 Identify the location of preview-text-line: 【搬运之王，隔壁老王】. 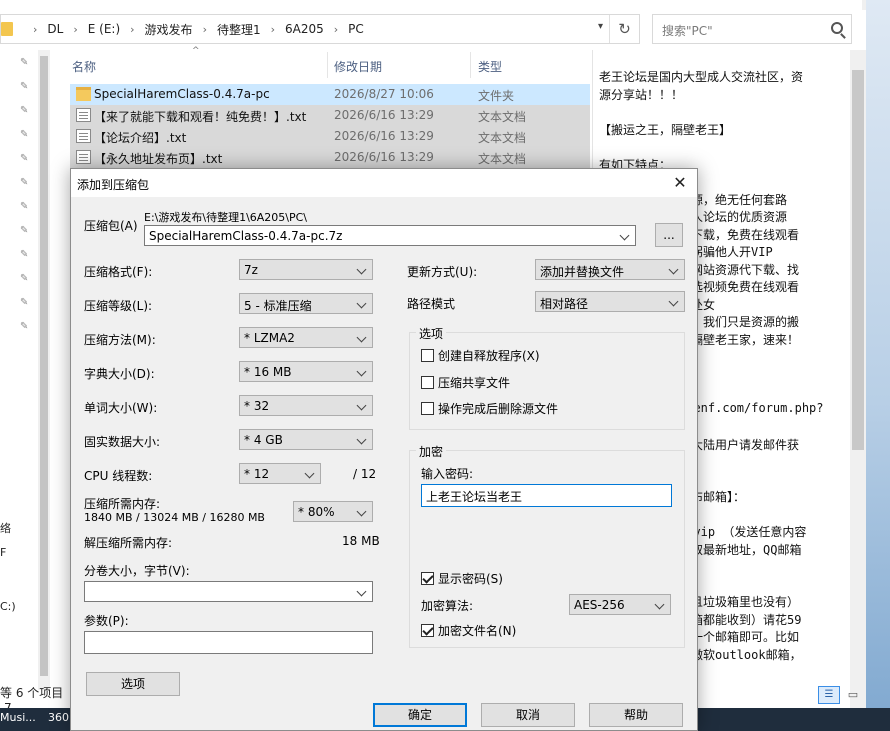
(665, 129).